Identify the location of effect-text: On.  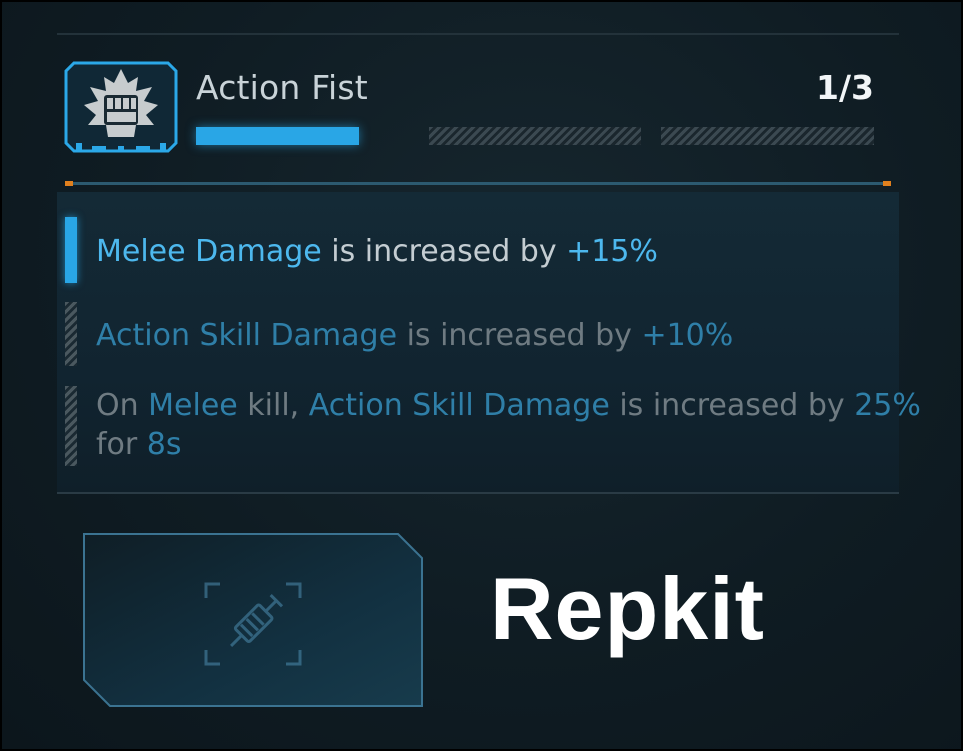
(122, 405).